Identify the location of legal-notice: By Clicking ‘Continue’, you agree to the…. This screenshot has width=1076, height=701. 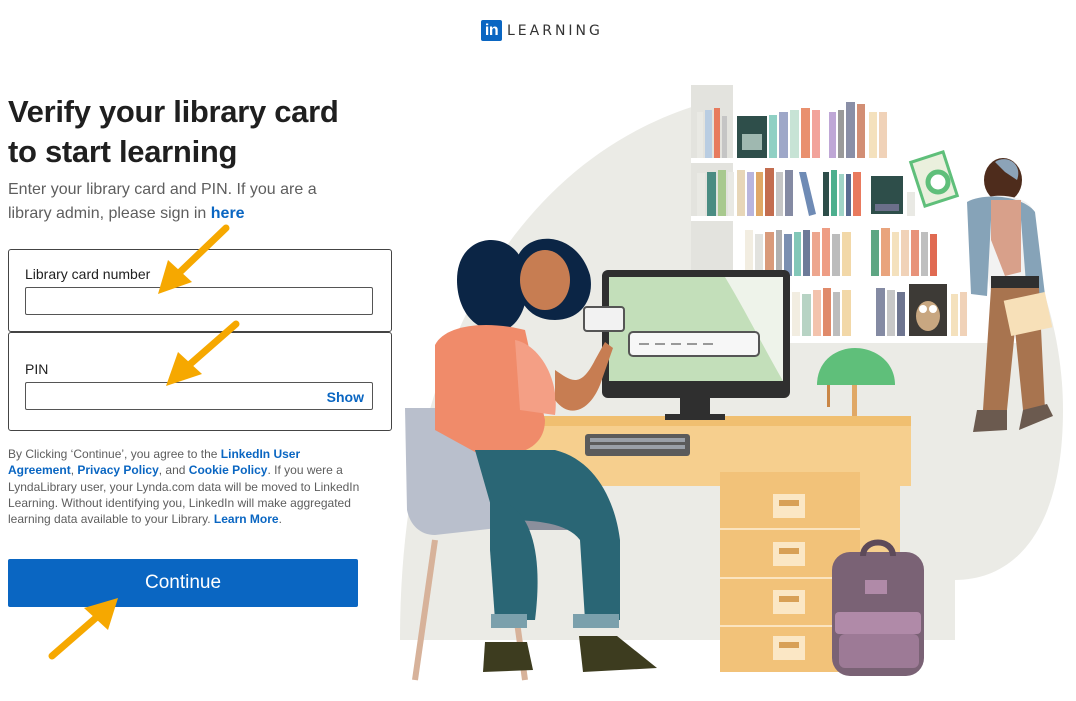
(186, 486).